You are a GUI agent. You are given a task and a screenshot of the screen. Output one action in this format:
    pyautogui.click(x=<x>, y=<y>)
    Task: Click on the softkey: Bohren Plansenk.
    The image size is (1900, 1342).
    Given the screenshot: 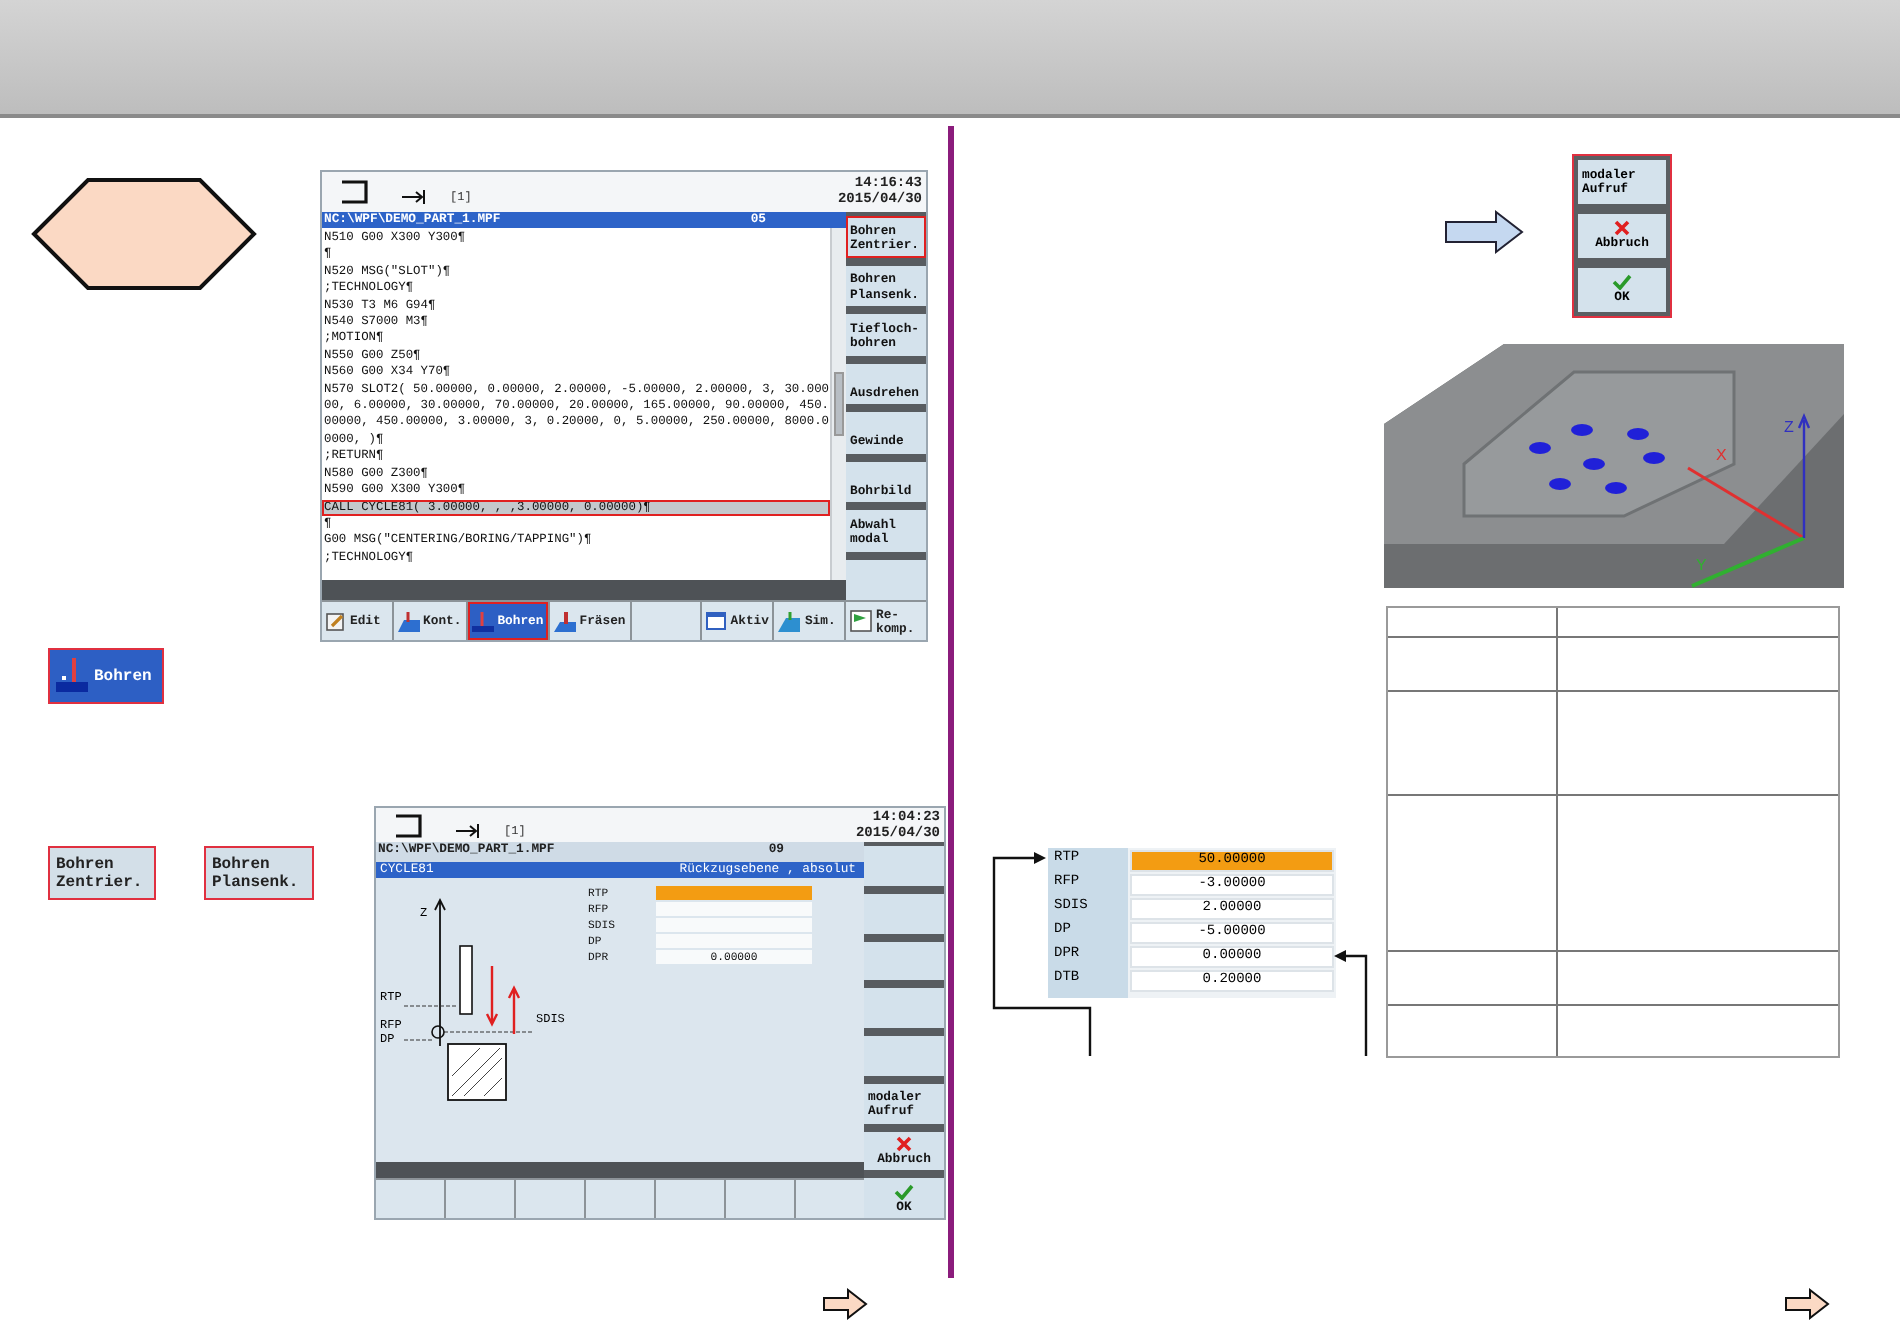 What is the action you would take?
    pyautogui.click(x=259, y=873)
    